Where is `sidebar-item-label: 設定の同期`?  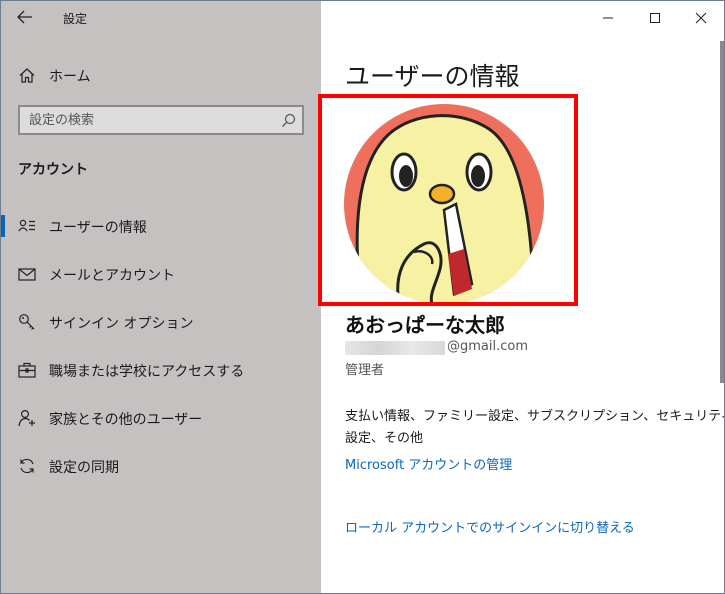
sidebar-item-label: 設定の同期 is located at coordinates (84, 468).